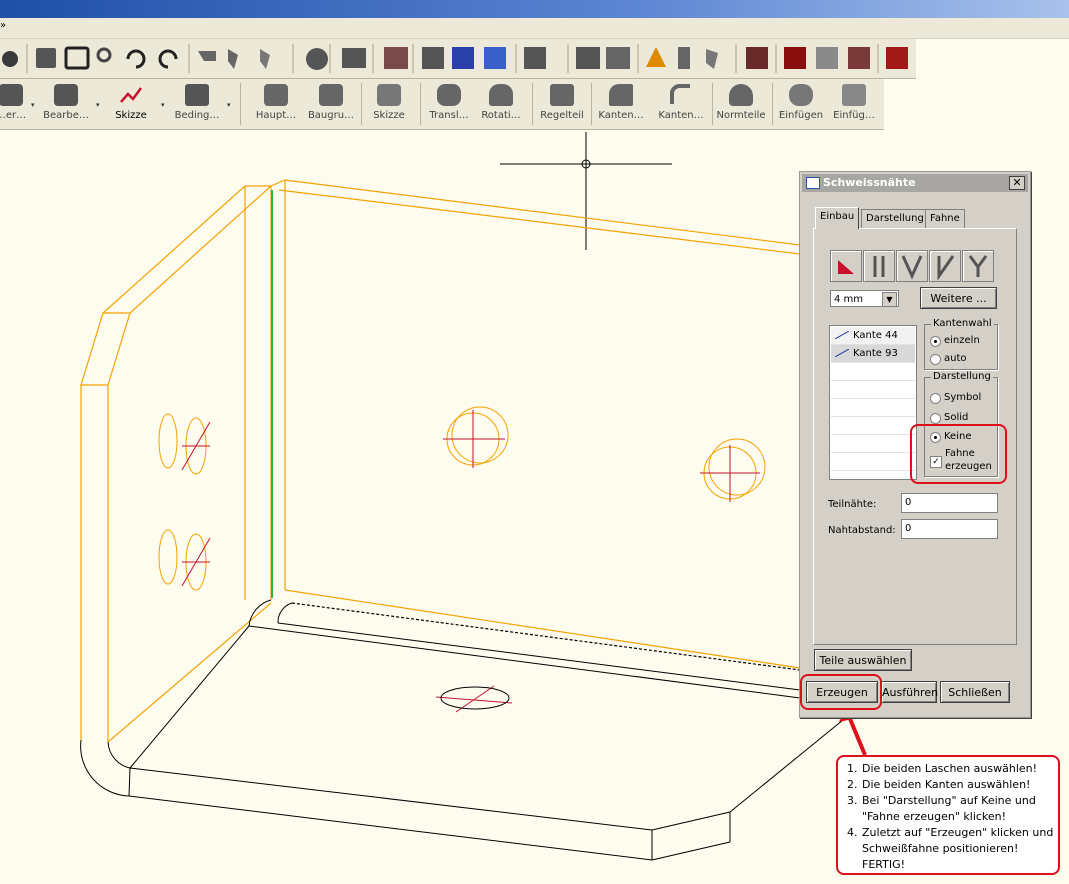 The height and width of the screenshot is (884, 1069). I want to click on execute-button: Ausführen, so click(909, 692).